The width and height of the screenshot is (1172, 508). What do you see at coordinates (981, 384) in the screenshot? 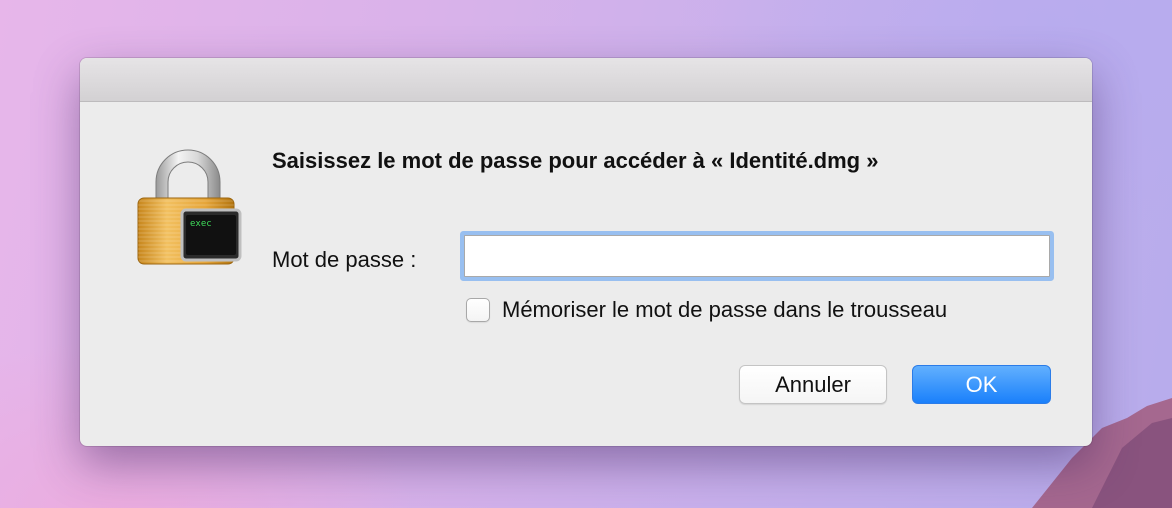
I see `ok-button: OK` at bounding box center [981, 384].